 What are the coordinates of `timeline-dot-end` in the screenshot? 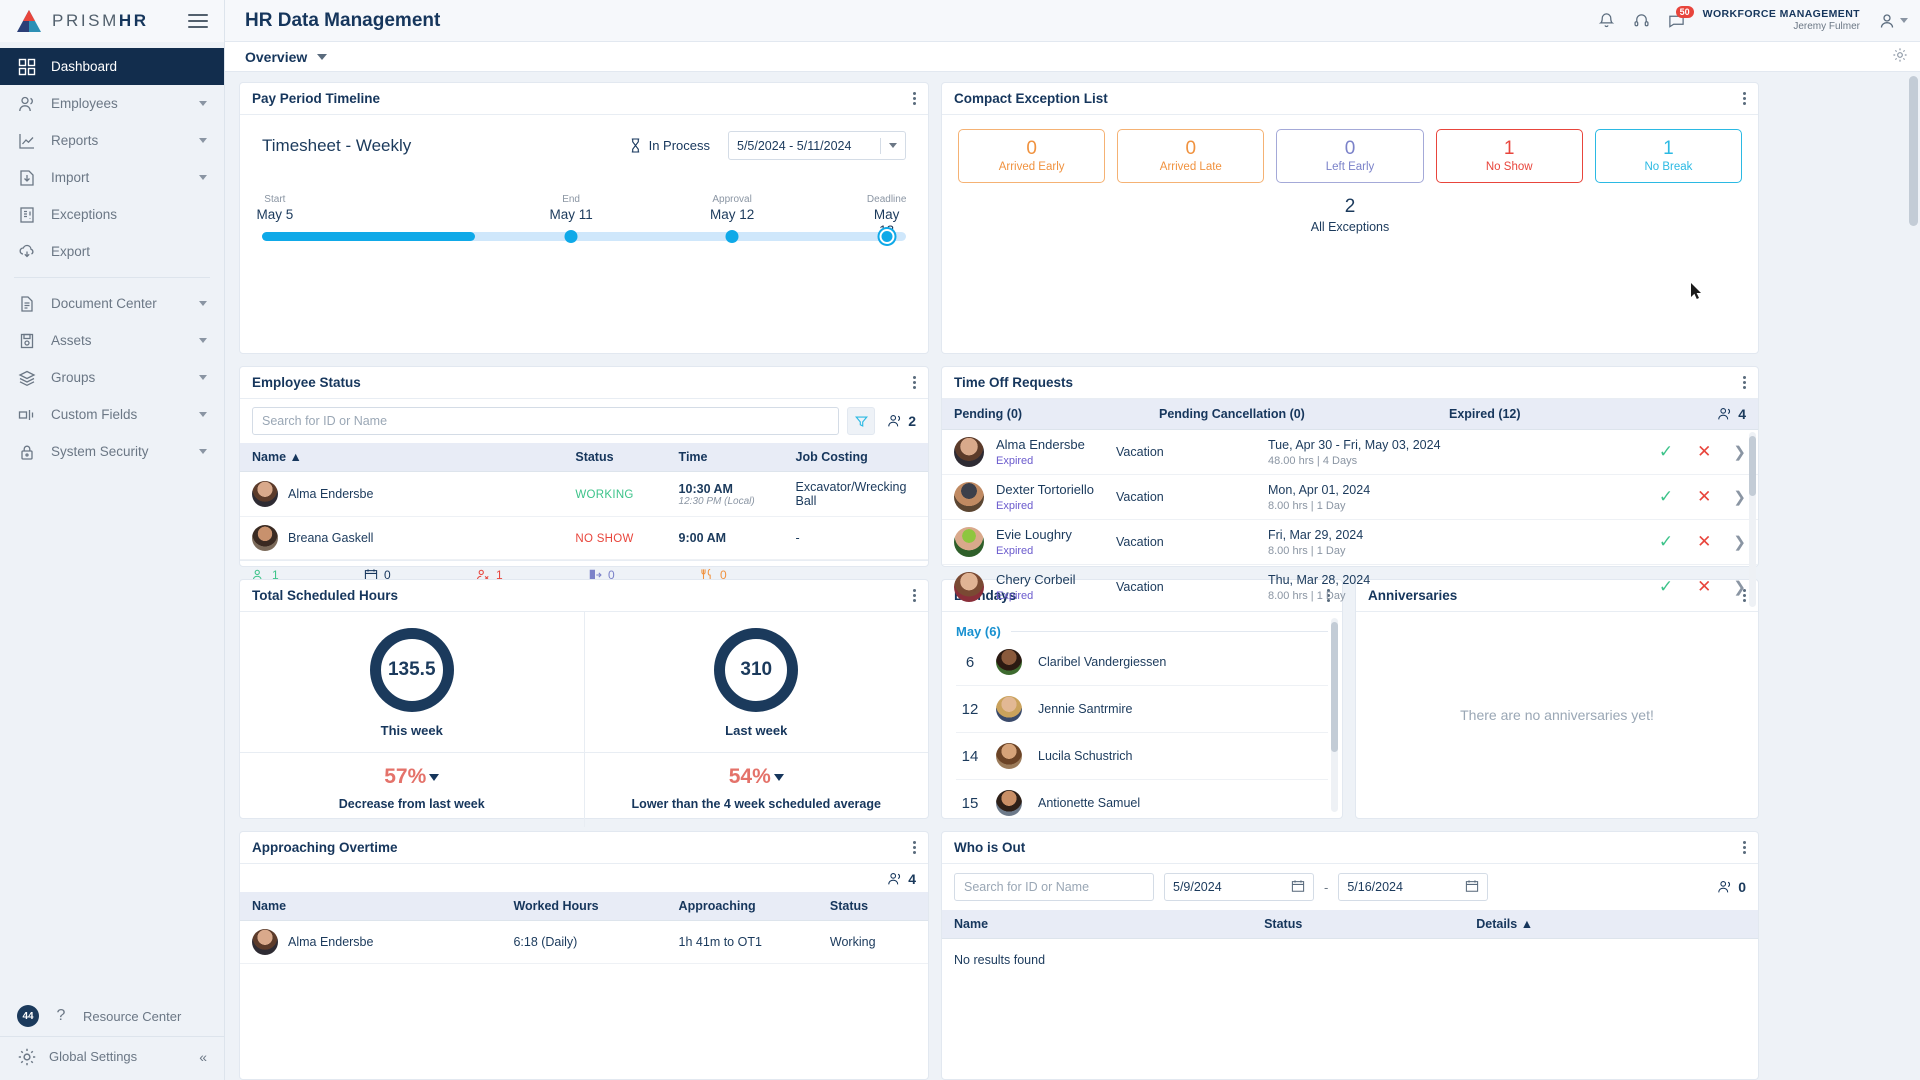 It's located at (571, 236).